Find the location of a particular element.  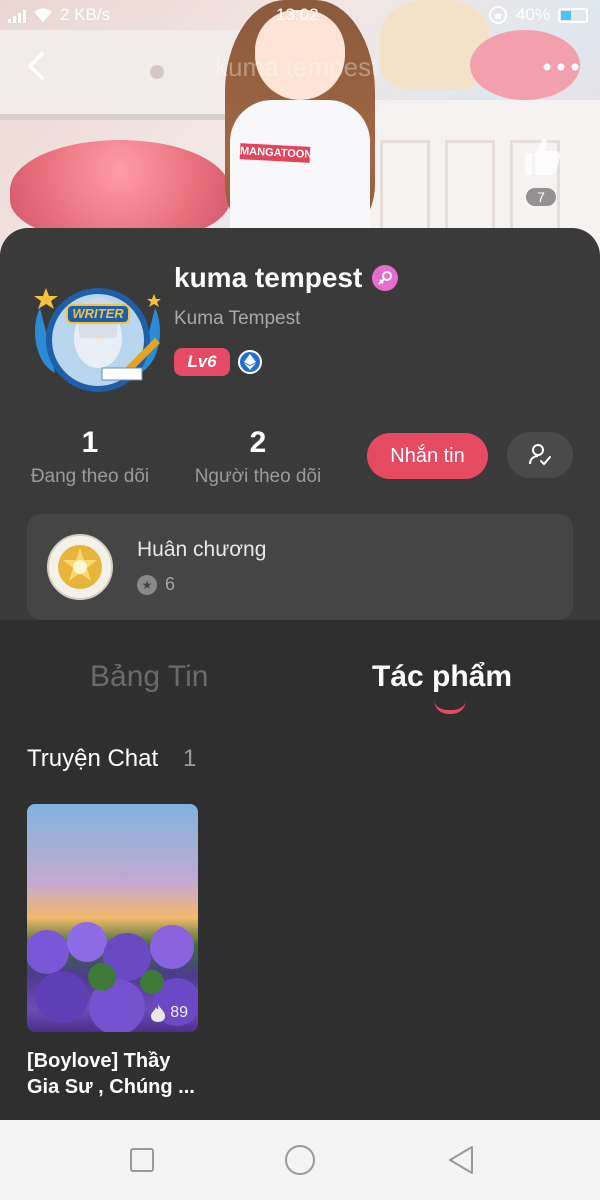

ethereum-badge is located at coordinates (250, 362).